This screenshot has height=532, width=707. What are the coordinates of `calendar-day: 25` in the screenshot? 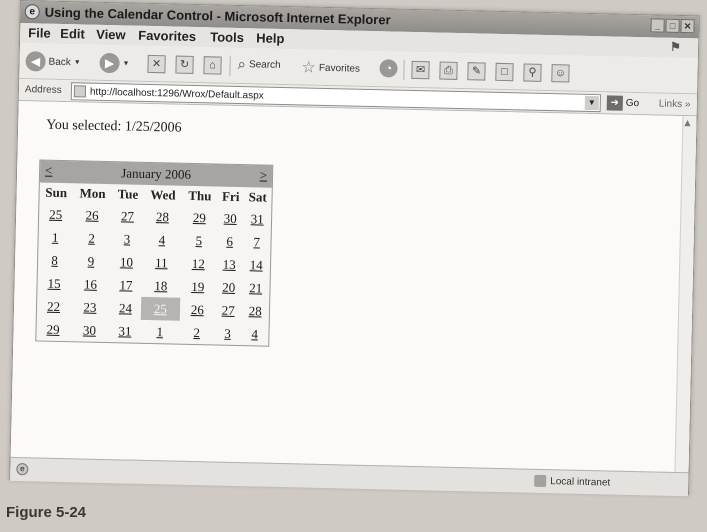 It's located at (56, 214).